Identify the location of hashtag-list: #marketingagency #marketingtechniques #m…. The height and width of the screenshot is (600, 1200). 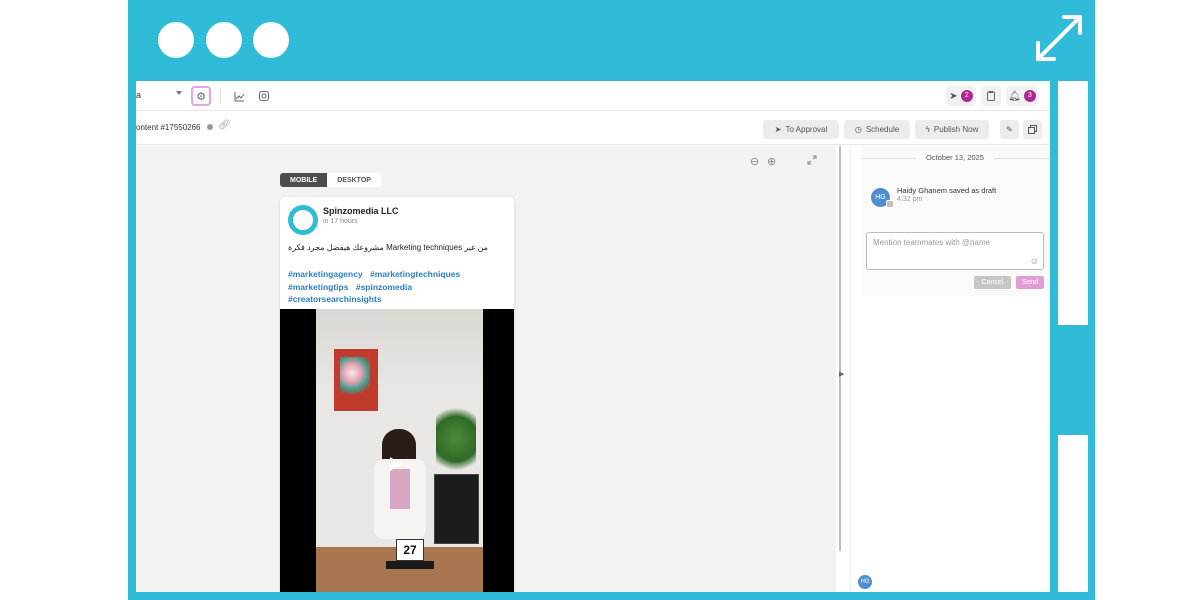
(398, 287).